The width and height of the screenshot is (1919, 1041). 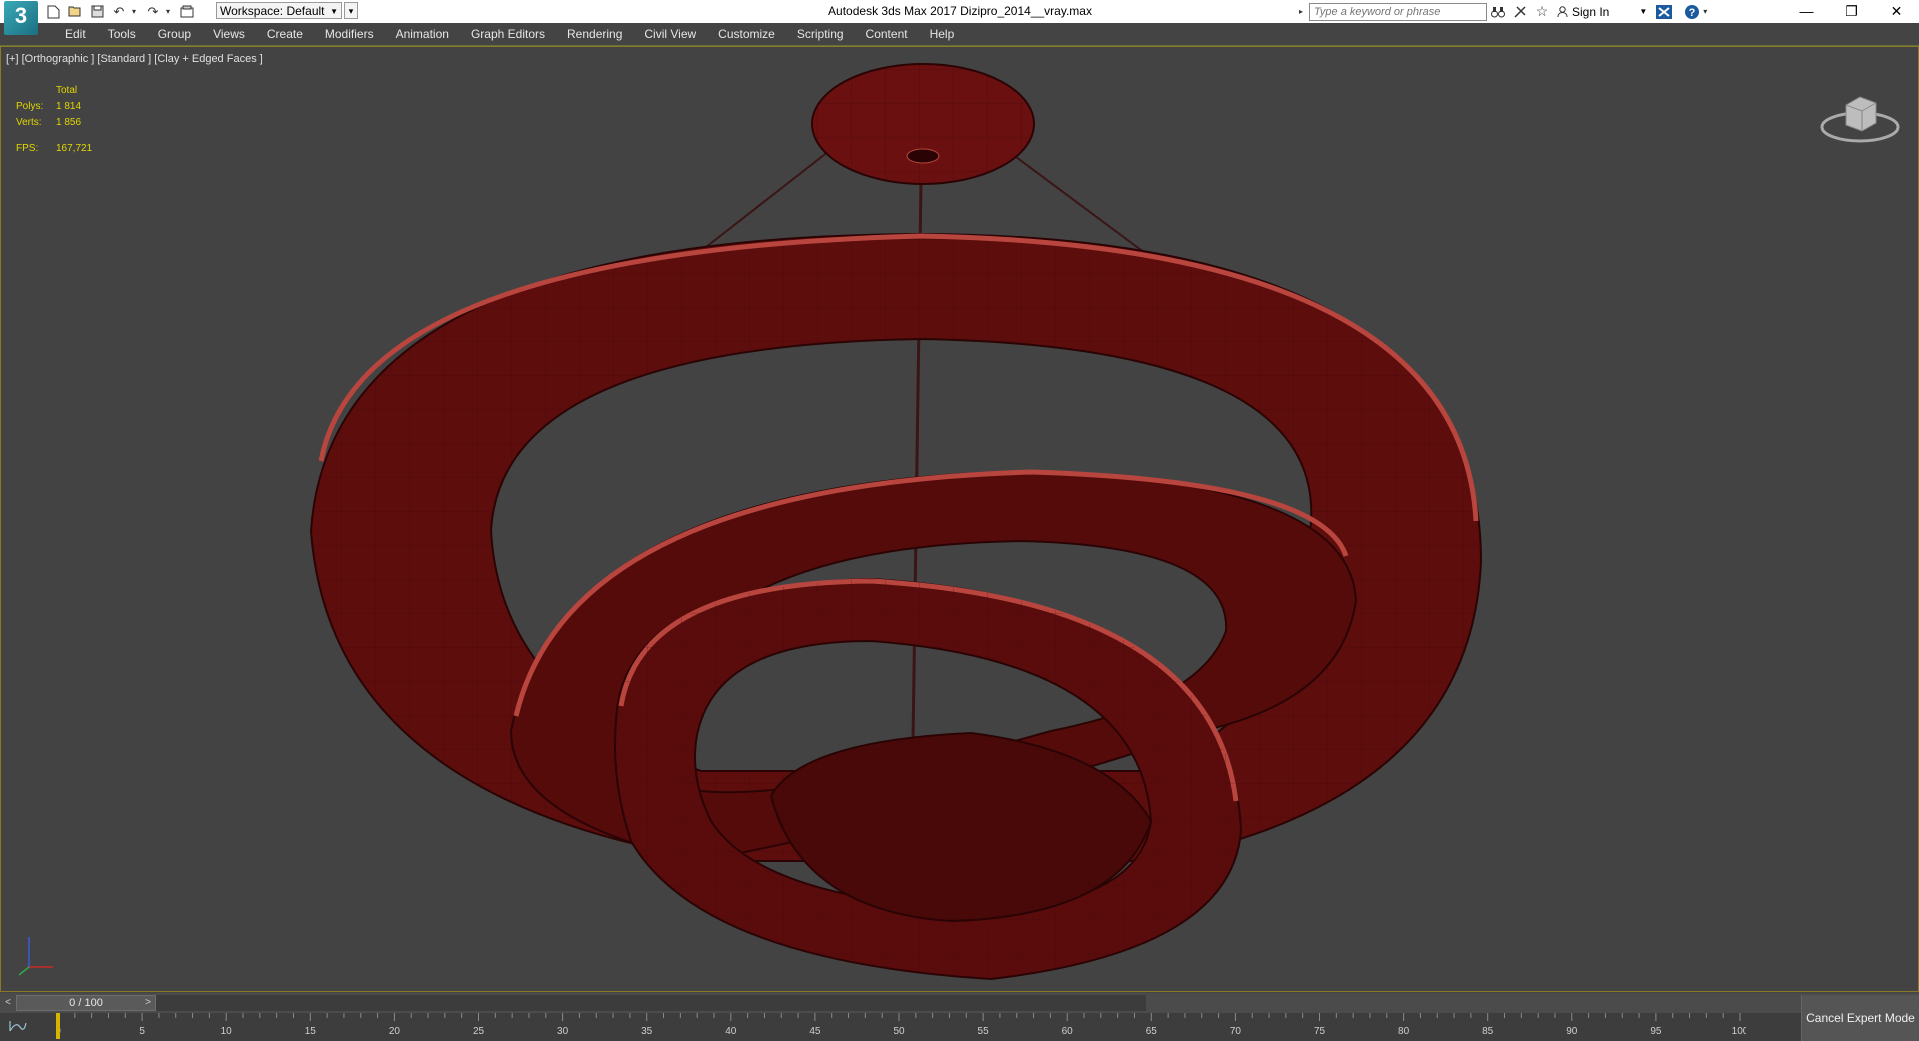 I want to click on frame-label: 30, so click(x=563, y=1031).